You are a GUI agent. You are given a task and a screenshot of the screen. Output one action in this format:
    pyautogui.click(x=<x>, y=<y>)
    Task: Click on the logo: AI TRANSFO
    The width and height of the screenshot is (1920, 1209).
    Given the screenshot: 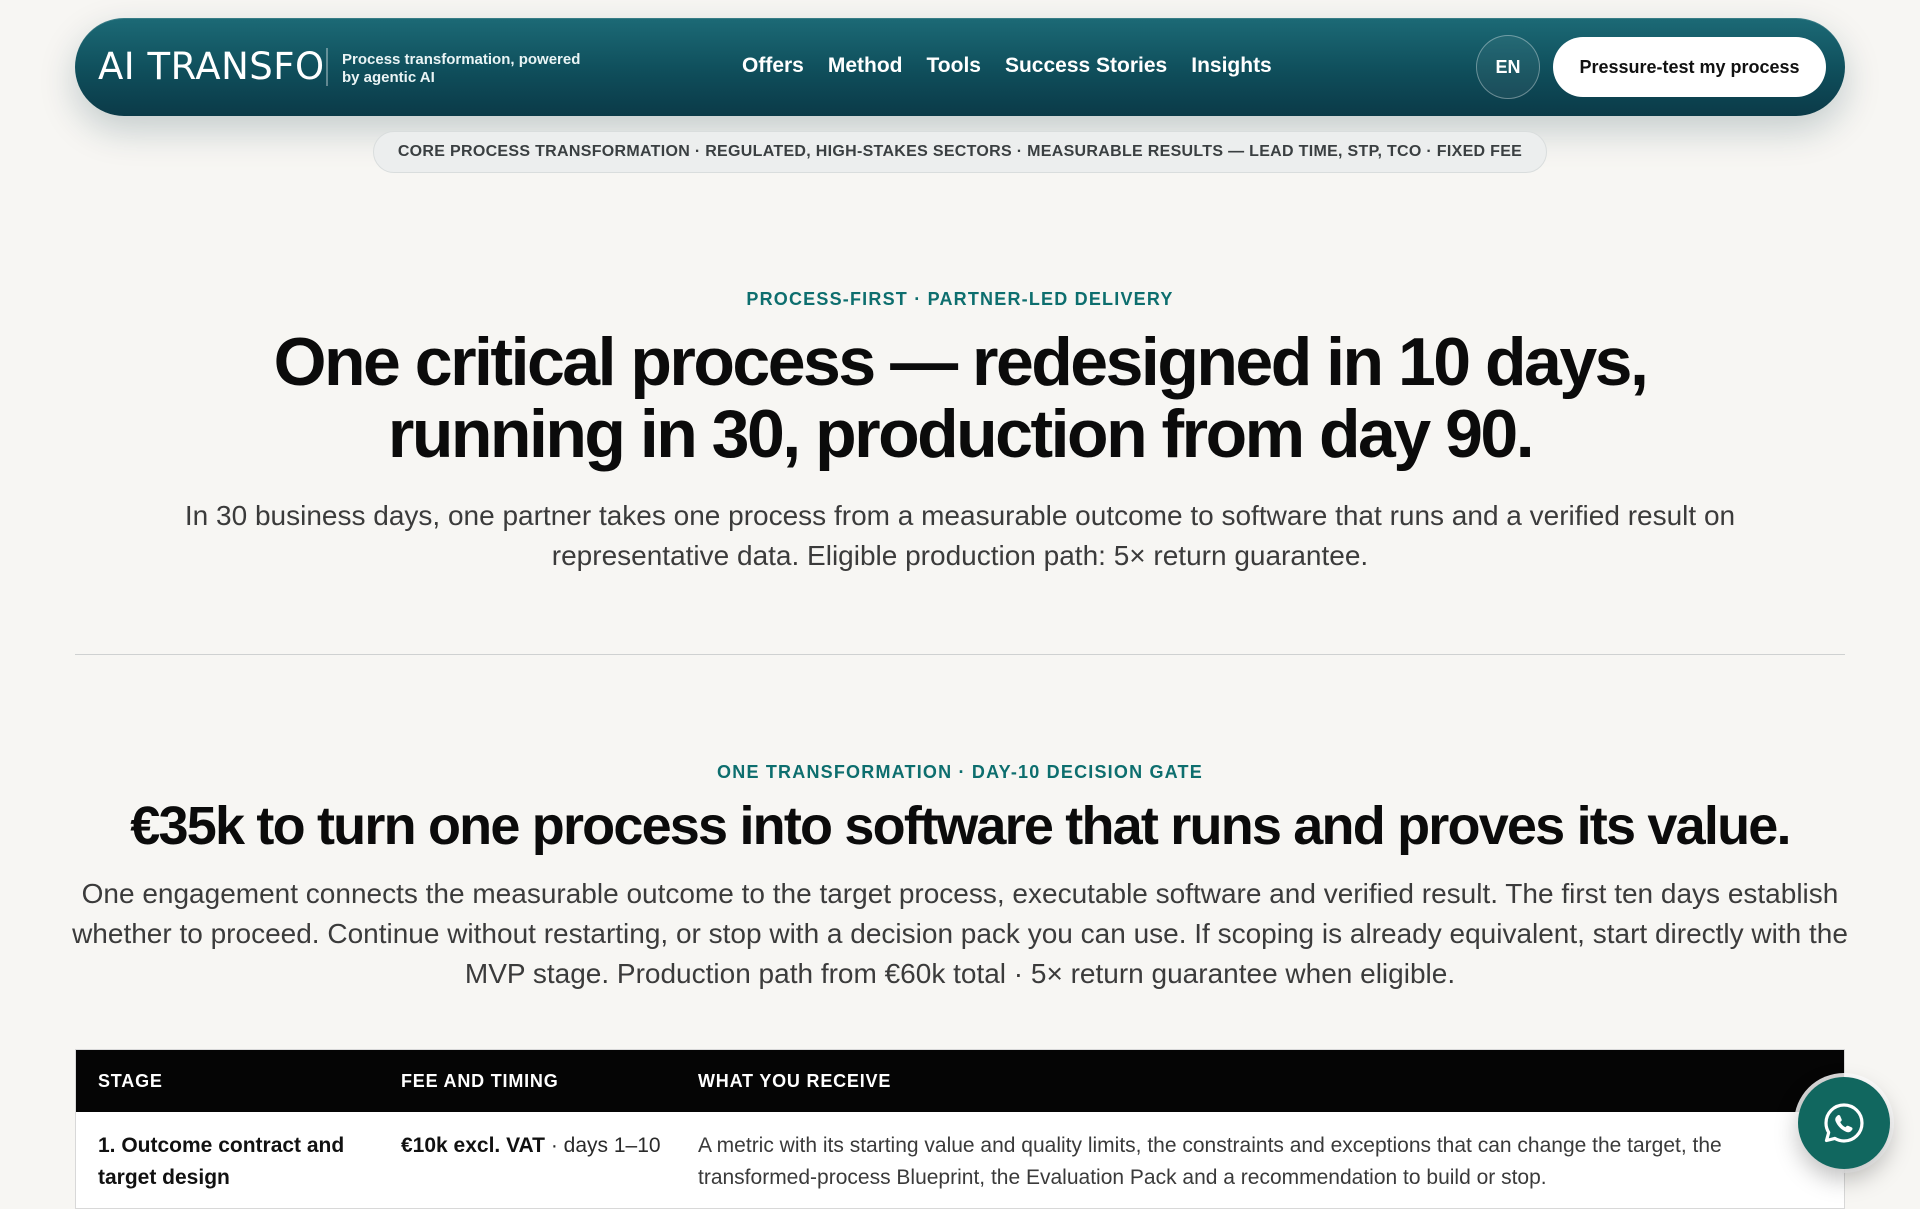 What is the action you would take?
    pyautogui.click(x=211, y=67)
    